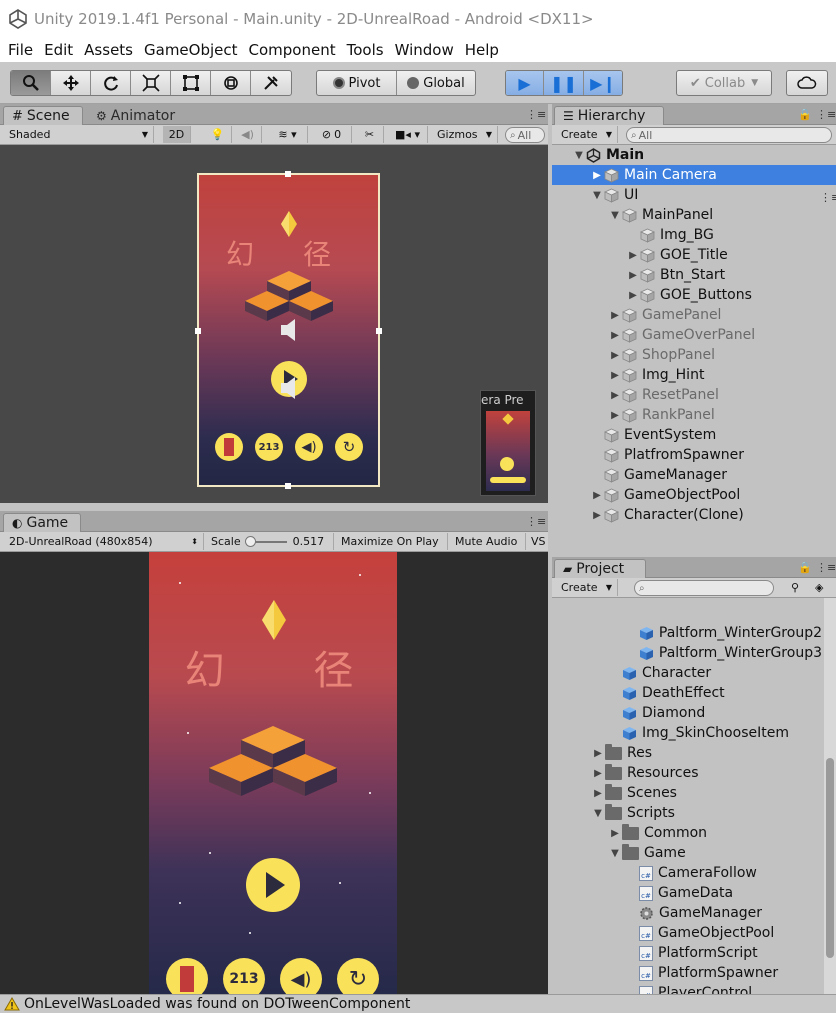 The height and width of the screenshot is (1013, 836). I want to click on project-item: c# PlayerControl, so click(687, 988).